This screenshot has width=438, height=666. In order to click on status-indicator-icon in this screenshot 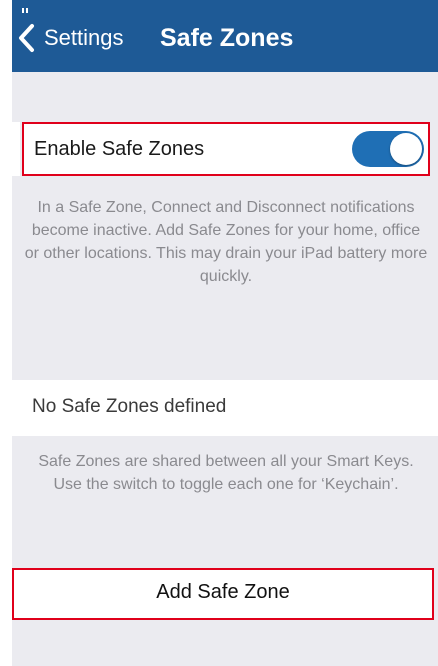, I will do `click(27, 11)`.